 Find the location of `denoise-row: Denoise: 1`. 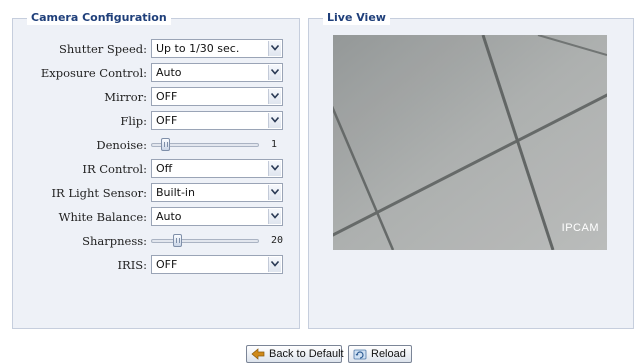

denoise-row: Denoise: 1 is located at coordinates (156, 145).